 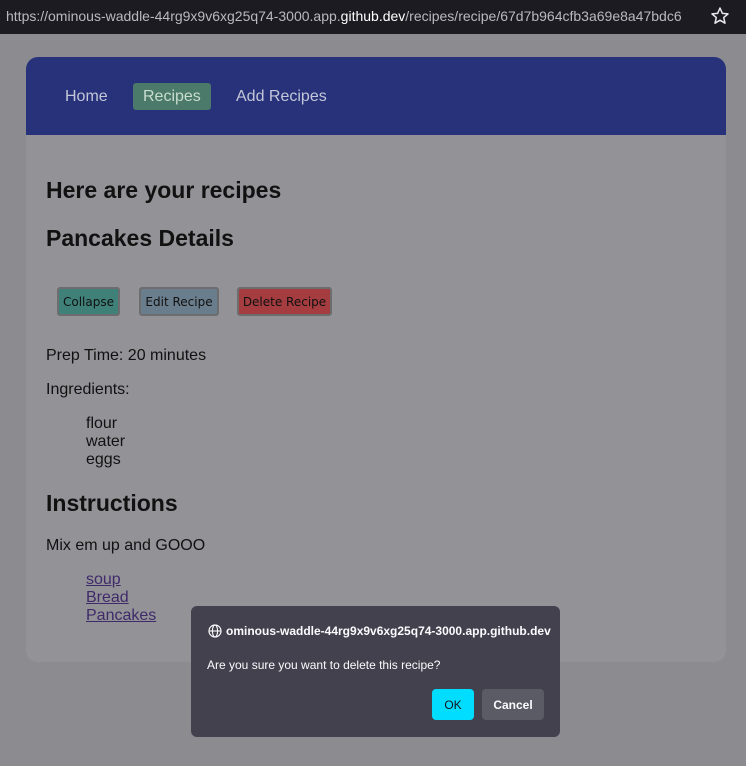 What do you see at coordinates (543, 16) in the screenshot?
I see `url-path: /recipes/recipe/67d7b964cfb3a69e8a47bdc6` at bounding box center [543, 16].